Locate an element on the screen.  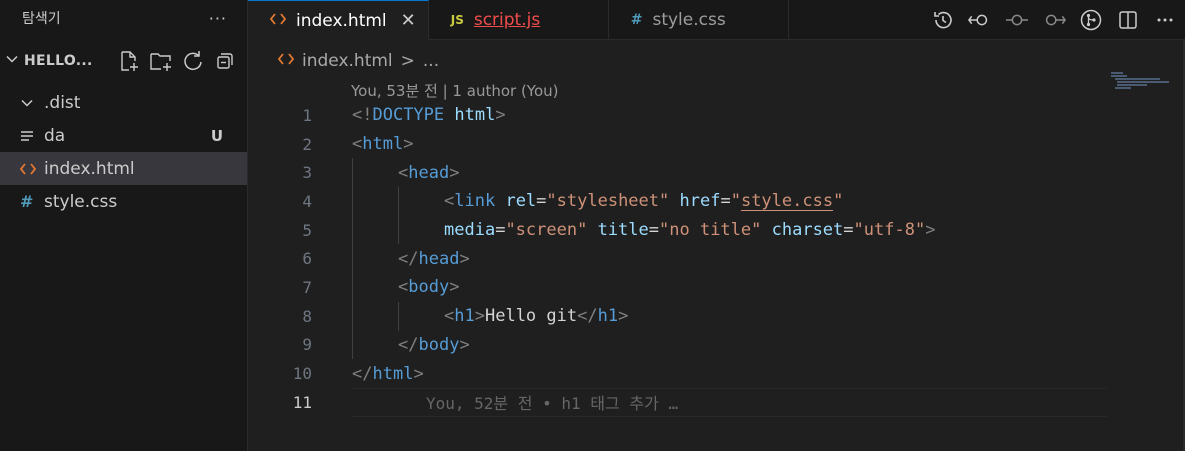
line-number: 4 is located at coordinates (307, 201).